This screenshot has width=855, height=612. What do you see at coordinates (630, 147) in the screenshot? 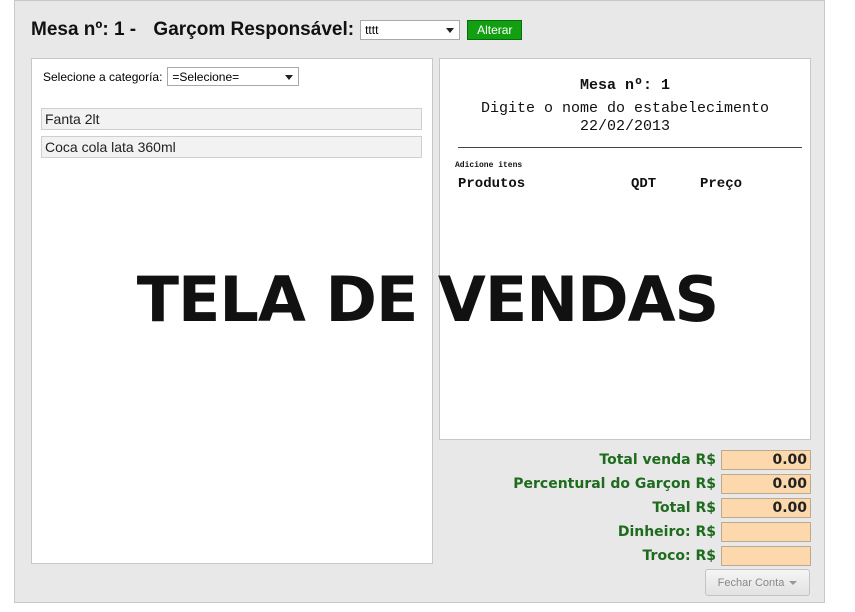
I see `receipt-divider` at bounding box center [630, 147].